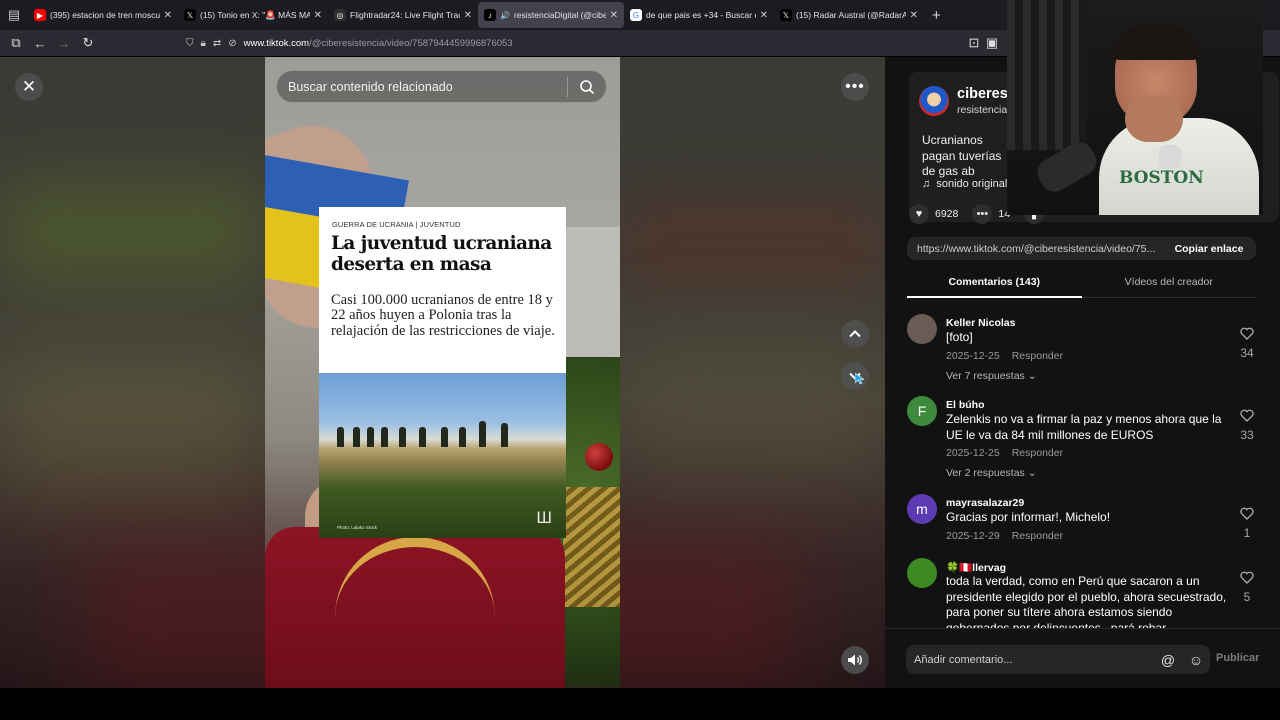 This screenshot has width=1280, height=720. What do you see at coordinates (1237, 658) in the screenshot?
I see `publish-button: Publicar` at bounding box center [1237, 658].